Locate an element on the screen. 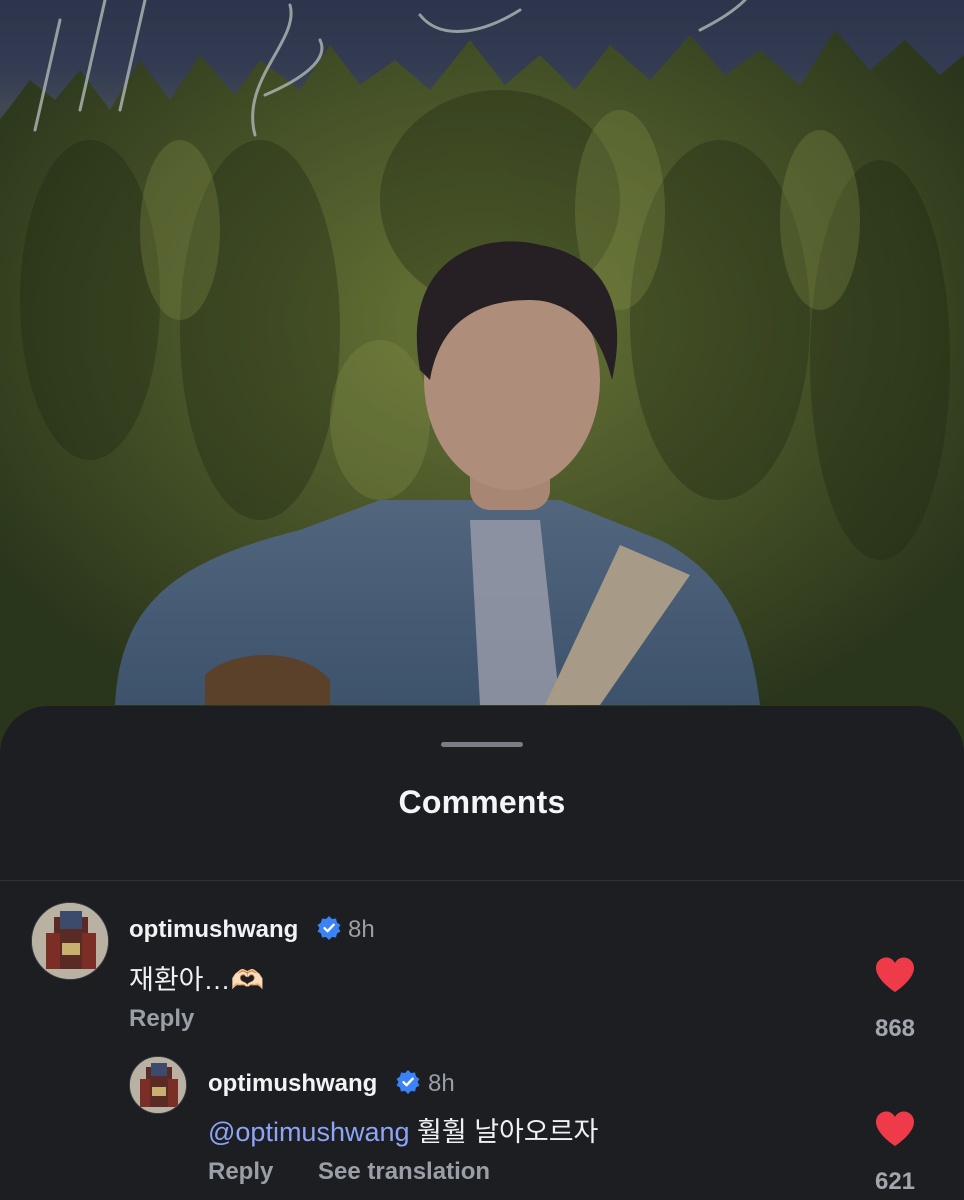 This screenshot has height=1200, width=964. mention-link: @optimushwang is located at coordinates (309, 1132).